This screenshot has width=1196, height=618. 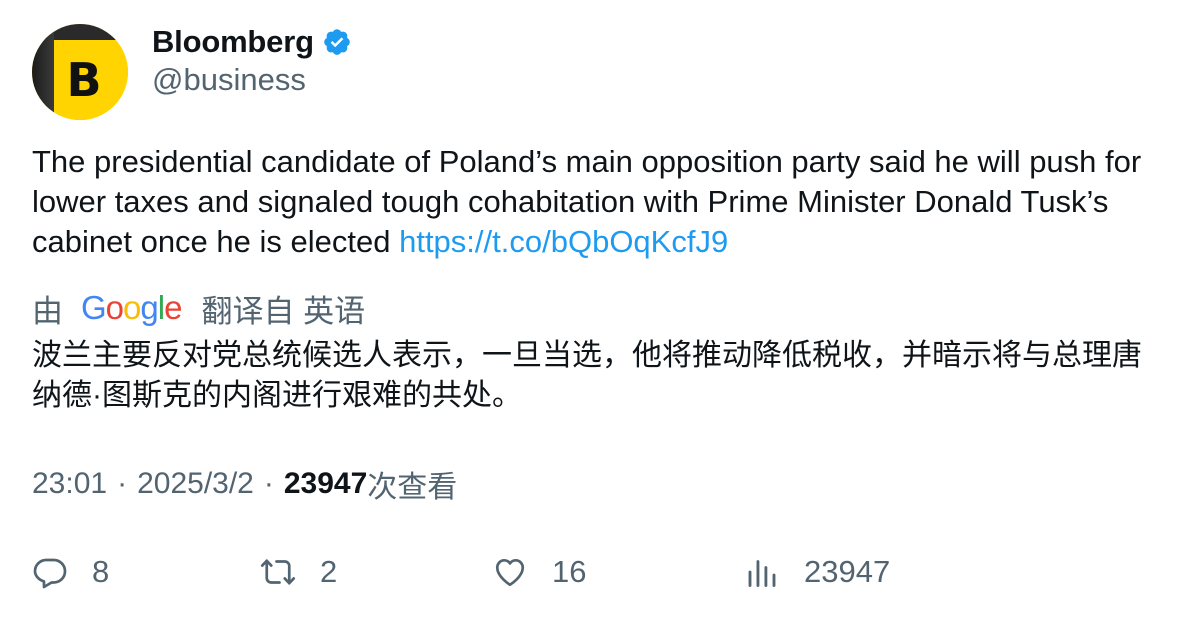 What do you see at coordinates (329, 571) in the screenshot?
I see `retweet-count: 2` at bounding box center [329, 571].